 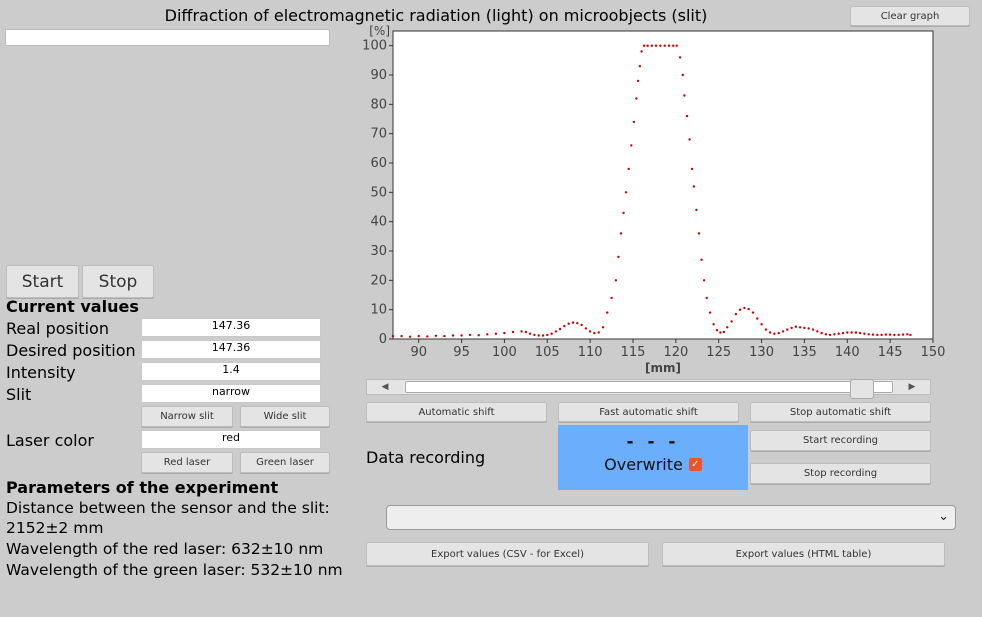 What do you see at coordinates (803, 554) in the screenshot?
I see `export-html-button: Export values (HTML table)` at bounding box center [803, 554].